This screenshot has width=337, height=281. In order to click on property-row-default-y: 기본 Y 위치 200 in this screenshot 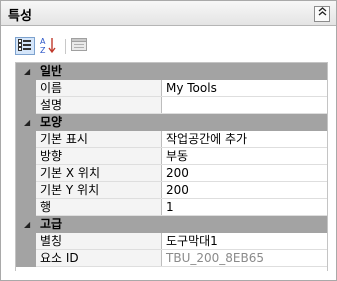, I will do `click(171, 190)`.